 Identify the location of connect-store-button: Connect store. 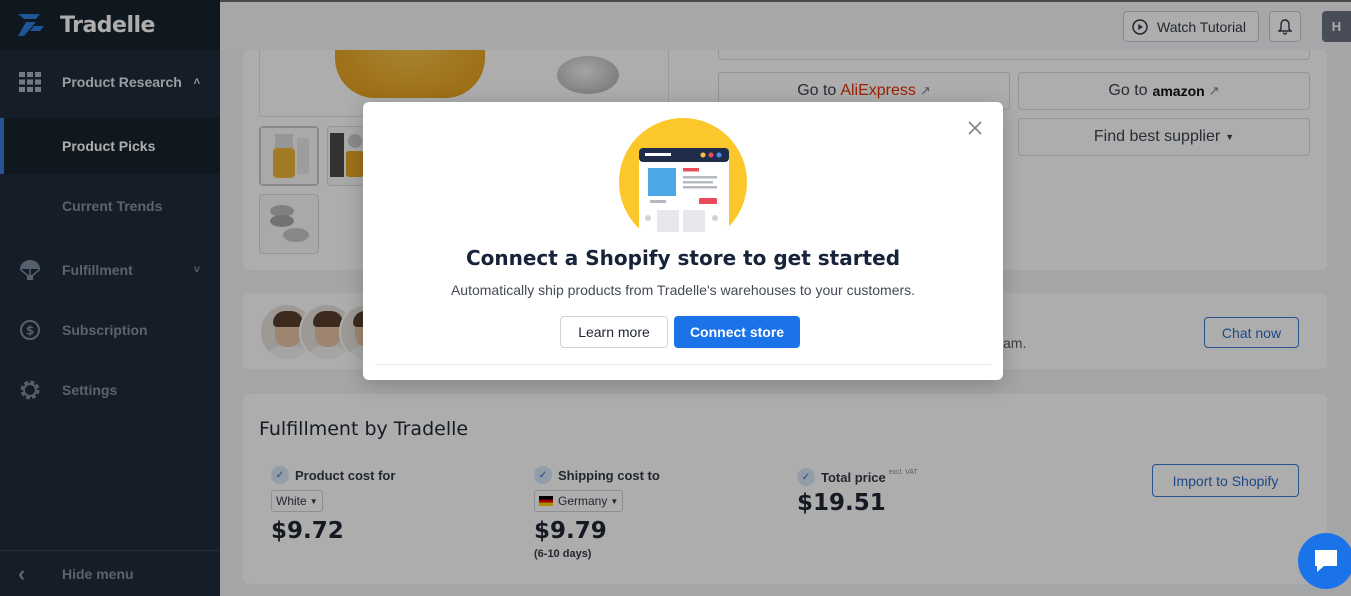
(737, 332).